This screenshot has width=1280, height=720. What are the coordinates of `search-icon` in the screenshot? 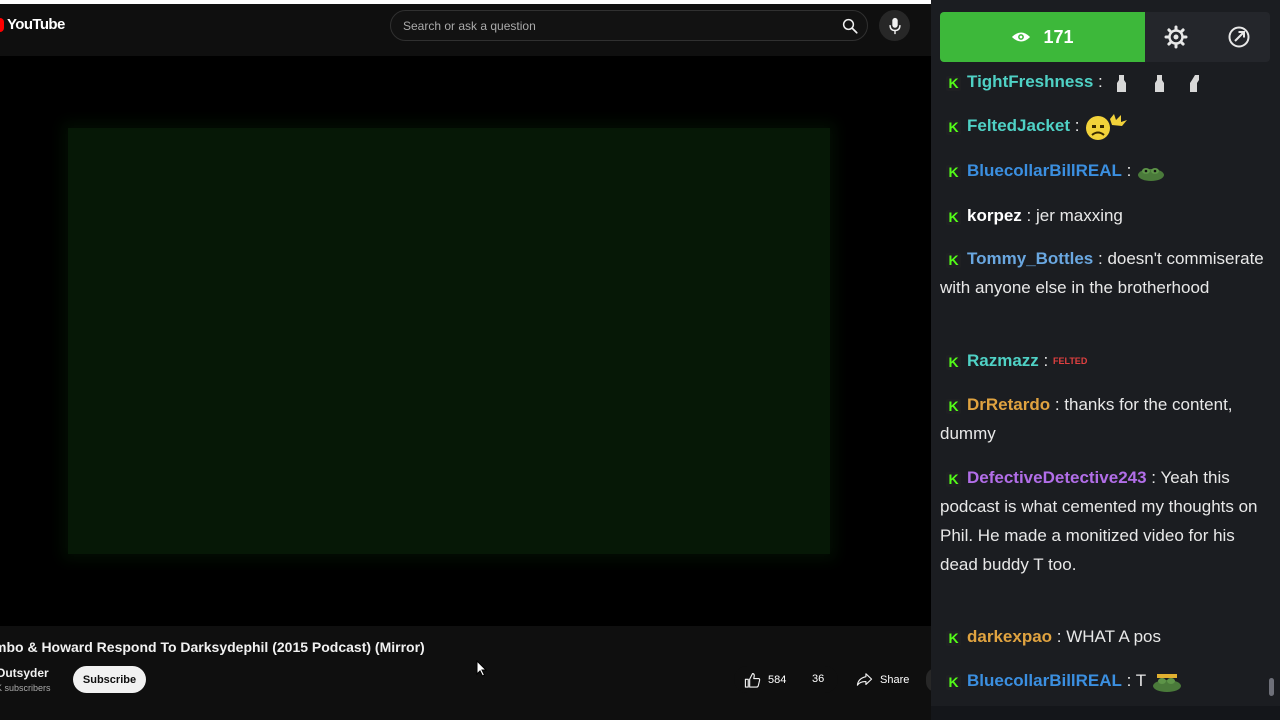 It's located at (850, 26).